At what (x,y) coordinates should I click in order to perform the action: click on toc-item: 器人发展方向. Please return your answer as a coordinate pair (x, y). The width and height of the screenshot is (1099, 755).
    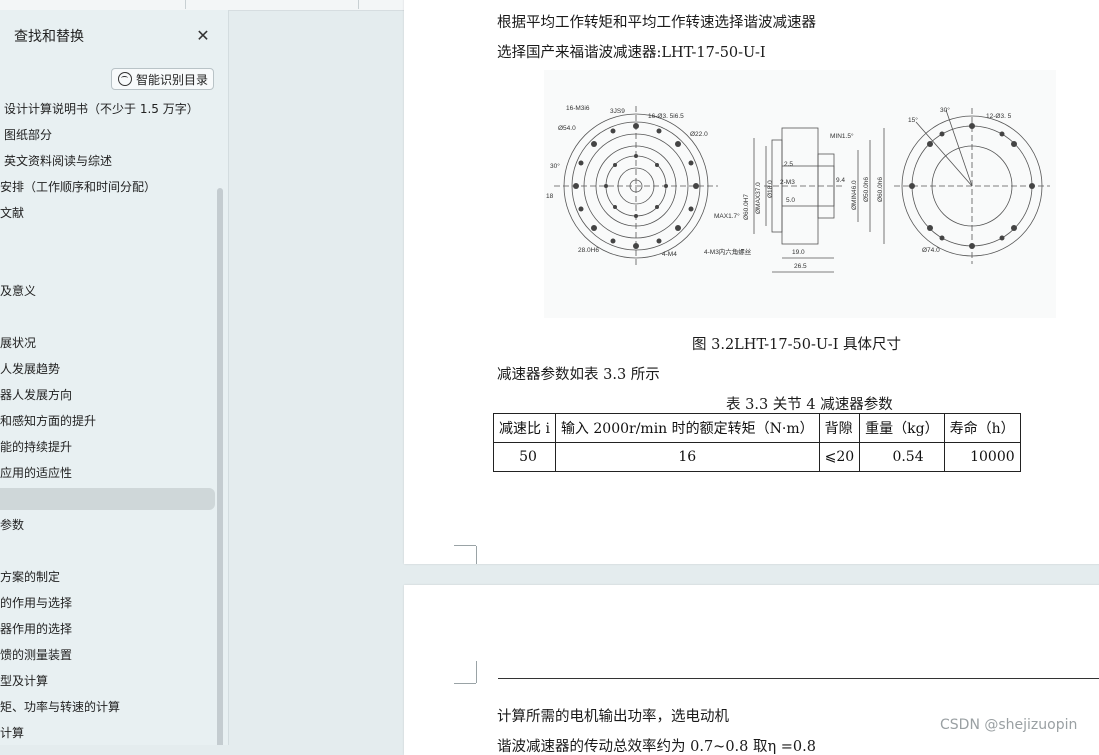
    Looking at the image, I should click on (107, 395).